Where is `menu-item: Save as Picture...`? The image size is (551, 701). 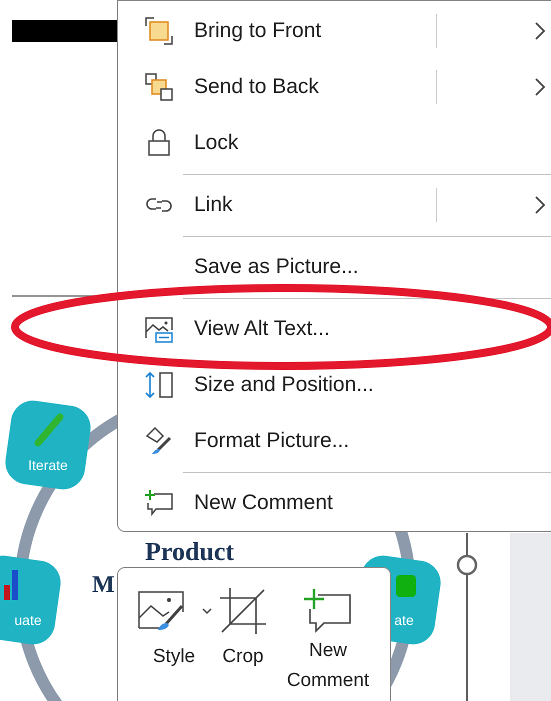
menu-item: Save as Picture... is located at coordinates (334, 267).